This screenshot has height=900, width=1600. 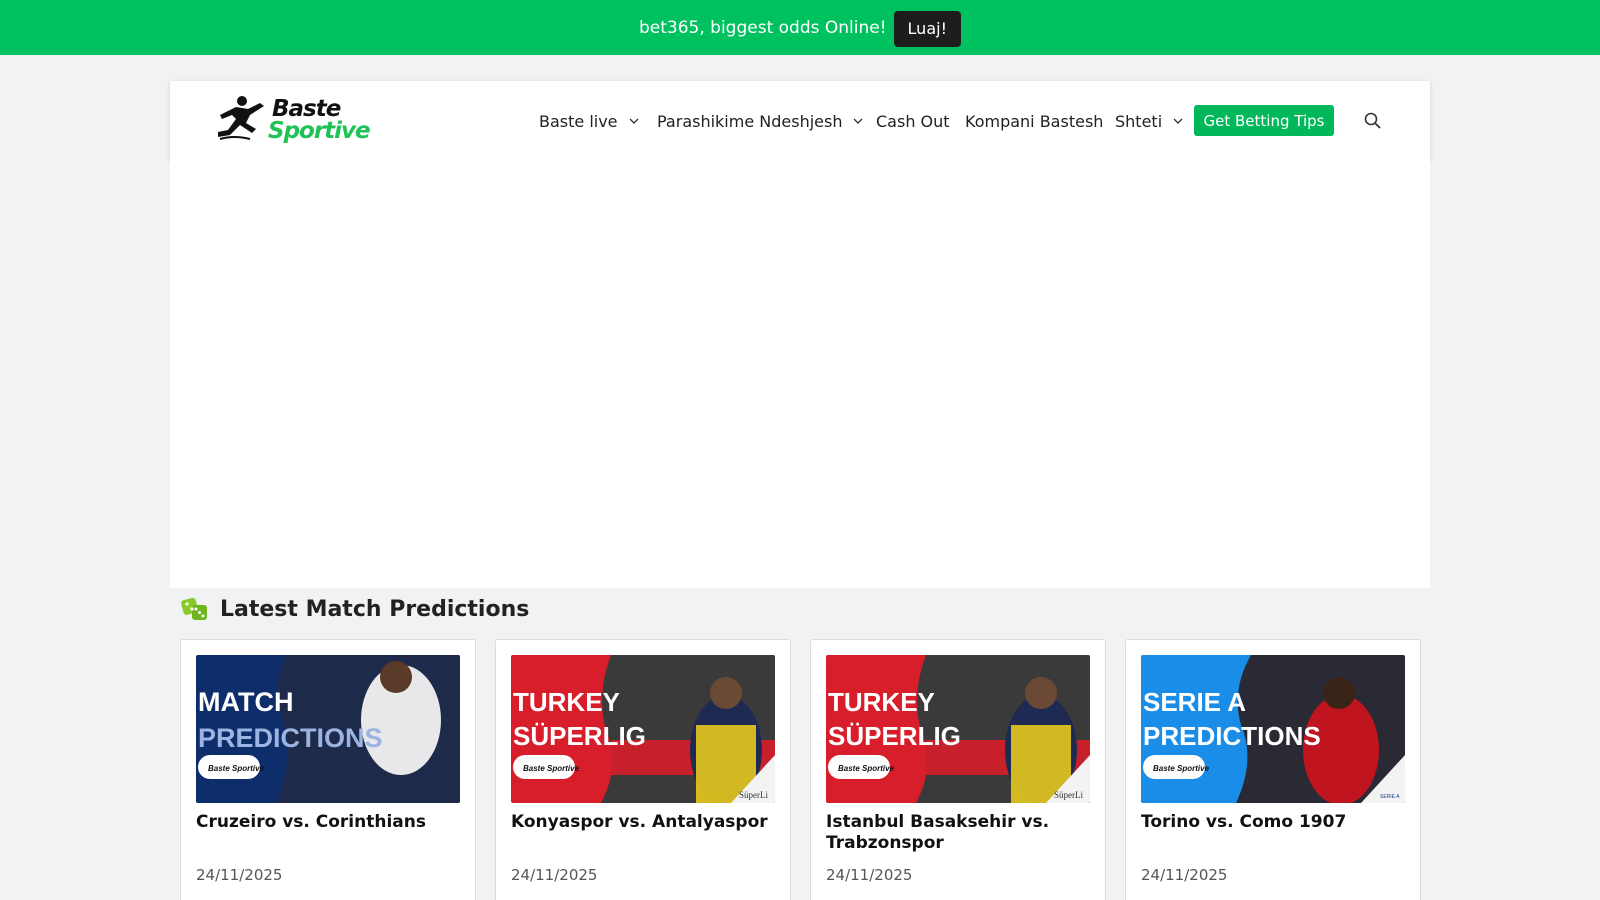 What do you see at coordinates (1373, 121) in the screenshot?
I see `search-icon` at bounding box center [1373, 121].